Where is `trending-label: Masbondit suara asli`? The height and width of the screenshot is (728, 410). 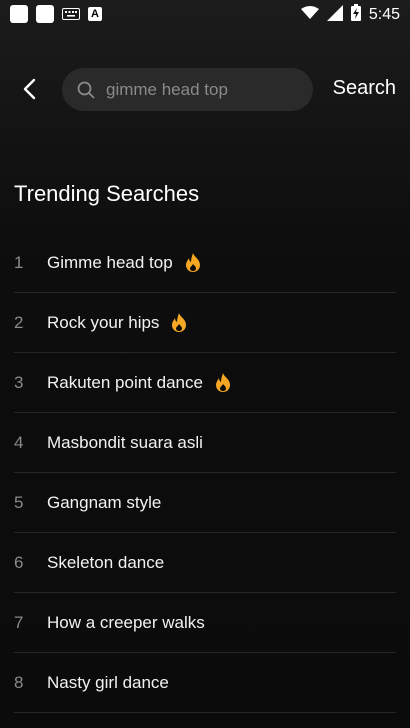 trending-label: Masbondit suara asli is located at coordinates (125, 442).